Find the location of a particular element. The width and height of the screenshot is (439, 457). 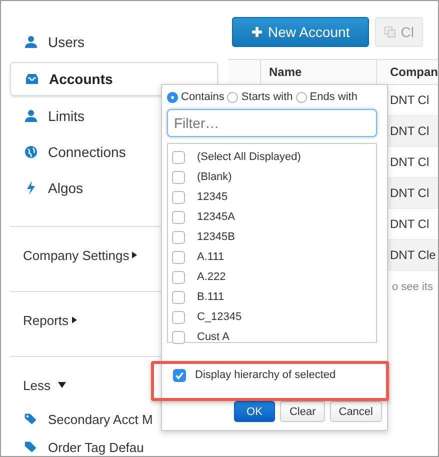

filter-option: A.222 is located at coordinates (197, 277).